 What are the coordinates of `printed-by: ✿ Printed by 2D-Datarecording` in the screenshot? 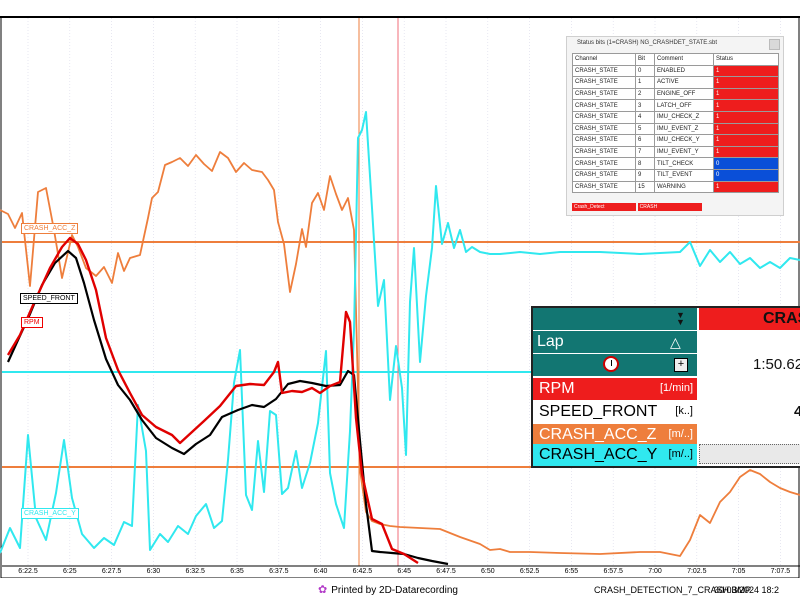 It's located at (388, 589).